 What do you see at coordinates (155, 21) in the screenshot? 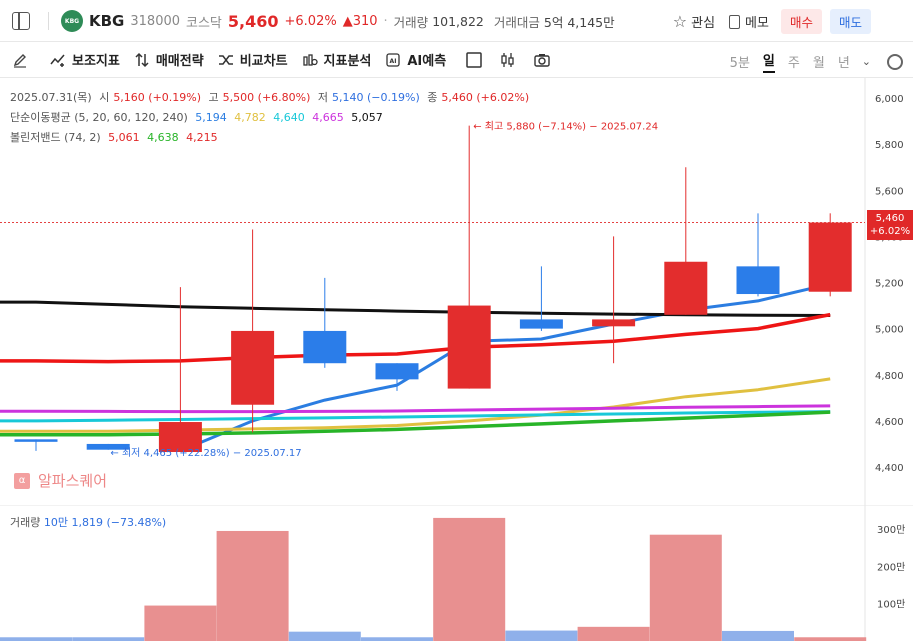
I see `stock-code: 318000` at bounding box center [155, 21].